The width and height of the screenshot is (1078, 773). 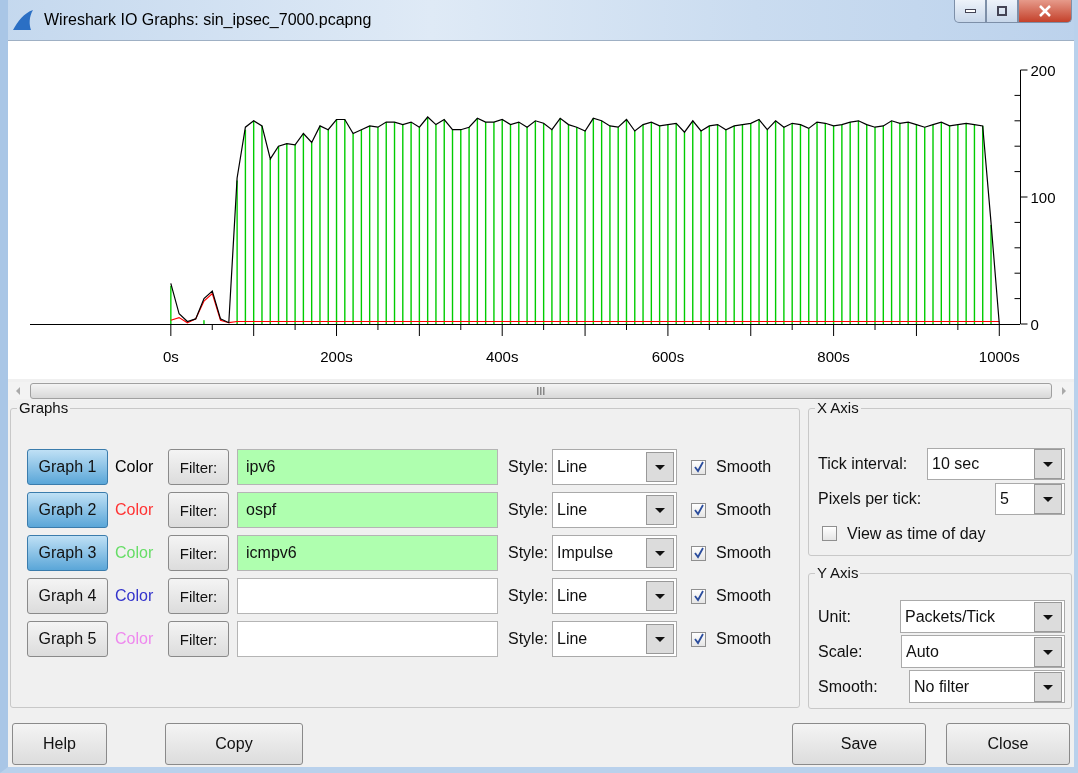 I want to click on tick-interval-dropdown: 10 sec, so click(x=996, y=463).